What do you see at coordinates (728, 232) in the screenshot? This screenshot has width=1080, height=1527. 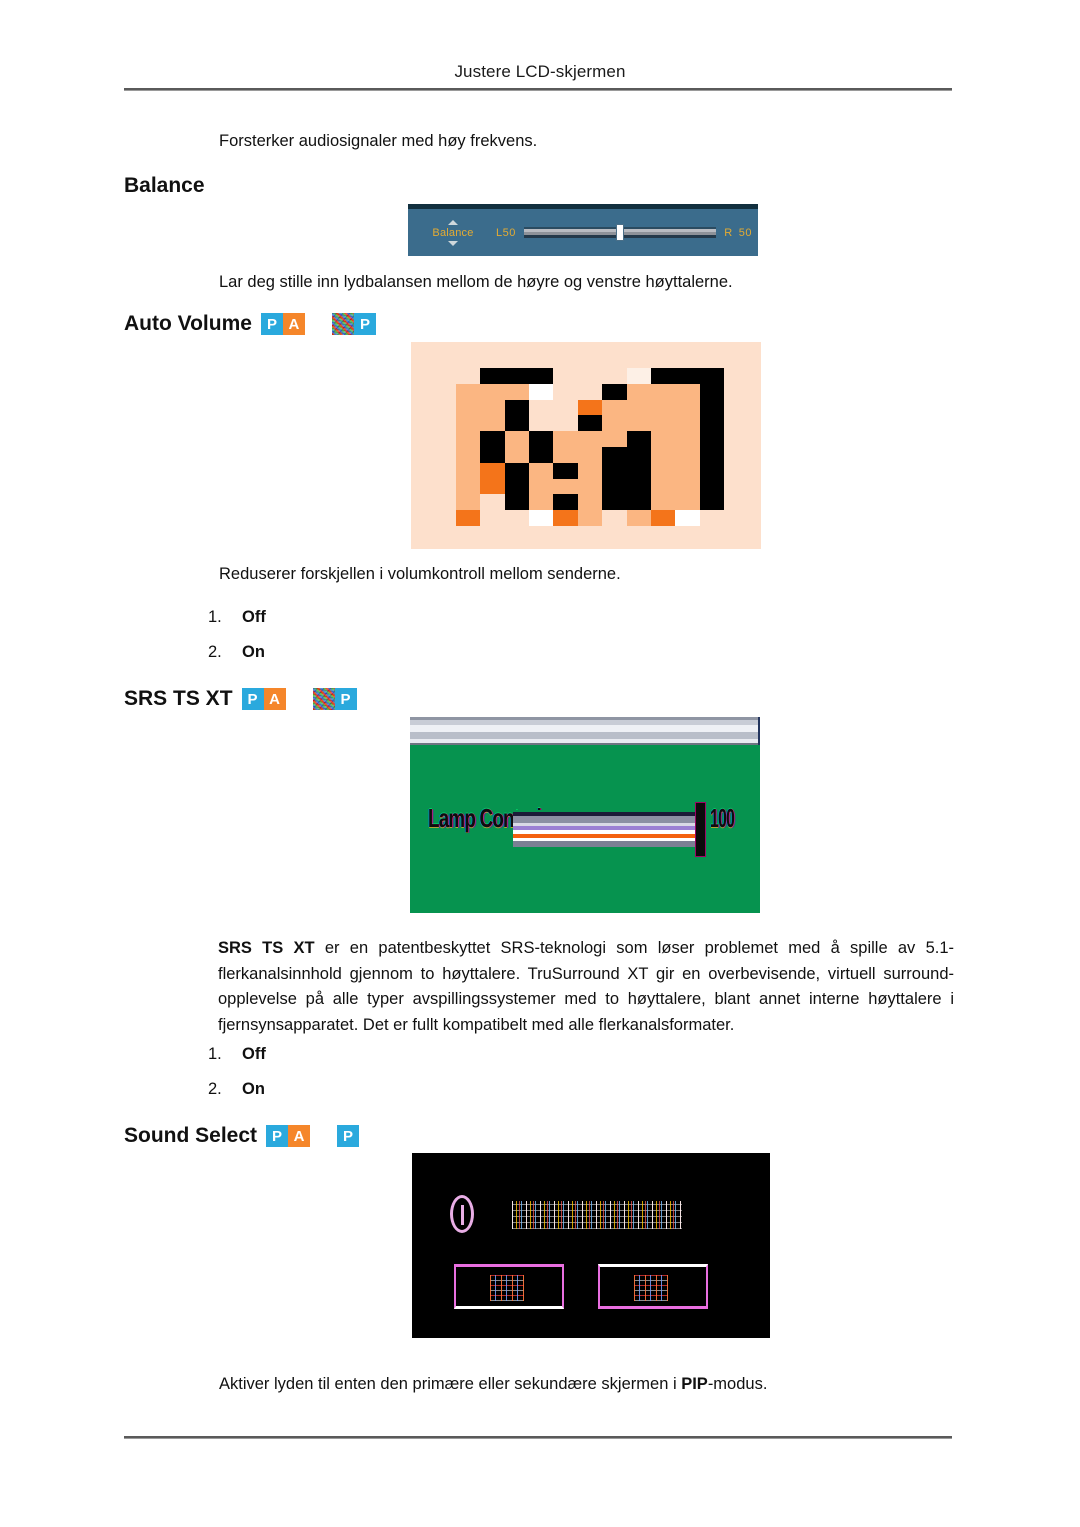 I see `osd-balance-right-label: R` at bounding box center [728, 232].